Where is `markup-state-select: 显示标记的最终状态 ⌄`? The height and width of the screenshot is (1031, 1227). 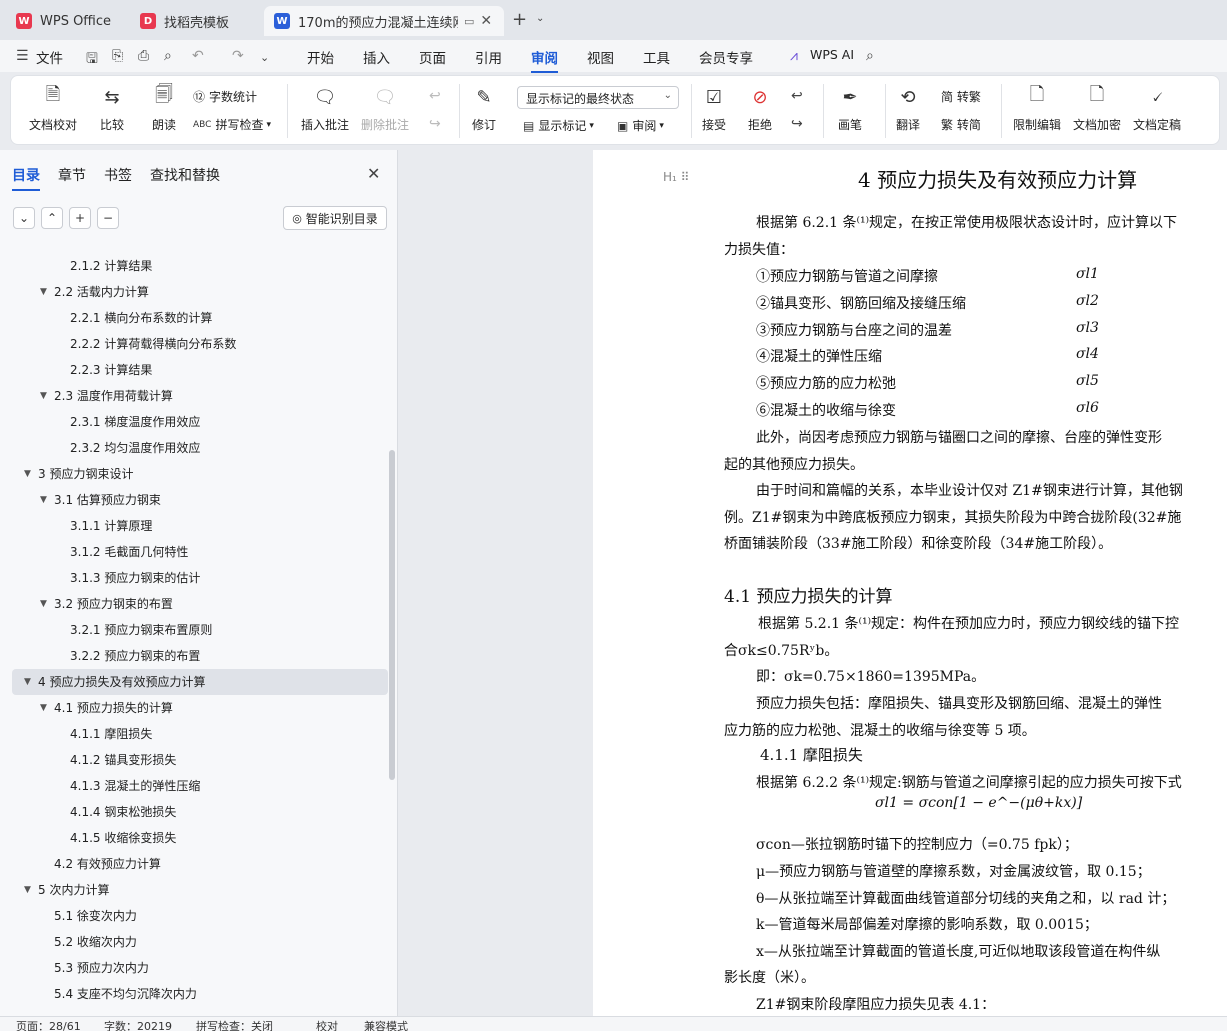 markup-state-select: 显示标记的最终状态 ⌄ is located at coordinates (598, 97).